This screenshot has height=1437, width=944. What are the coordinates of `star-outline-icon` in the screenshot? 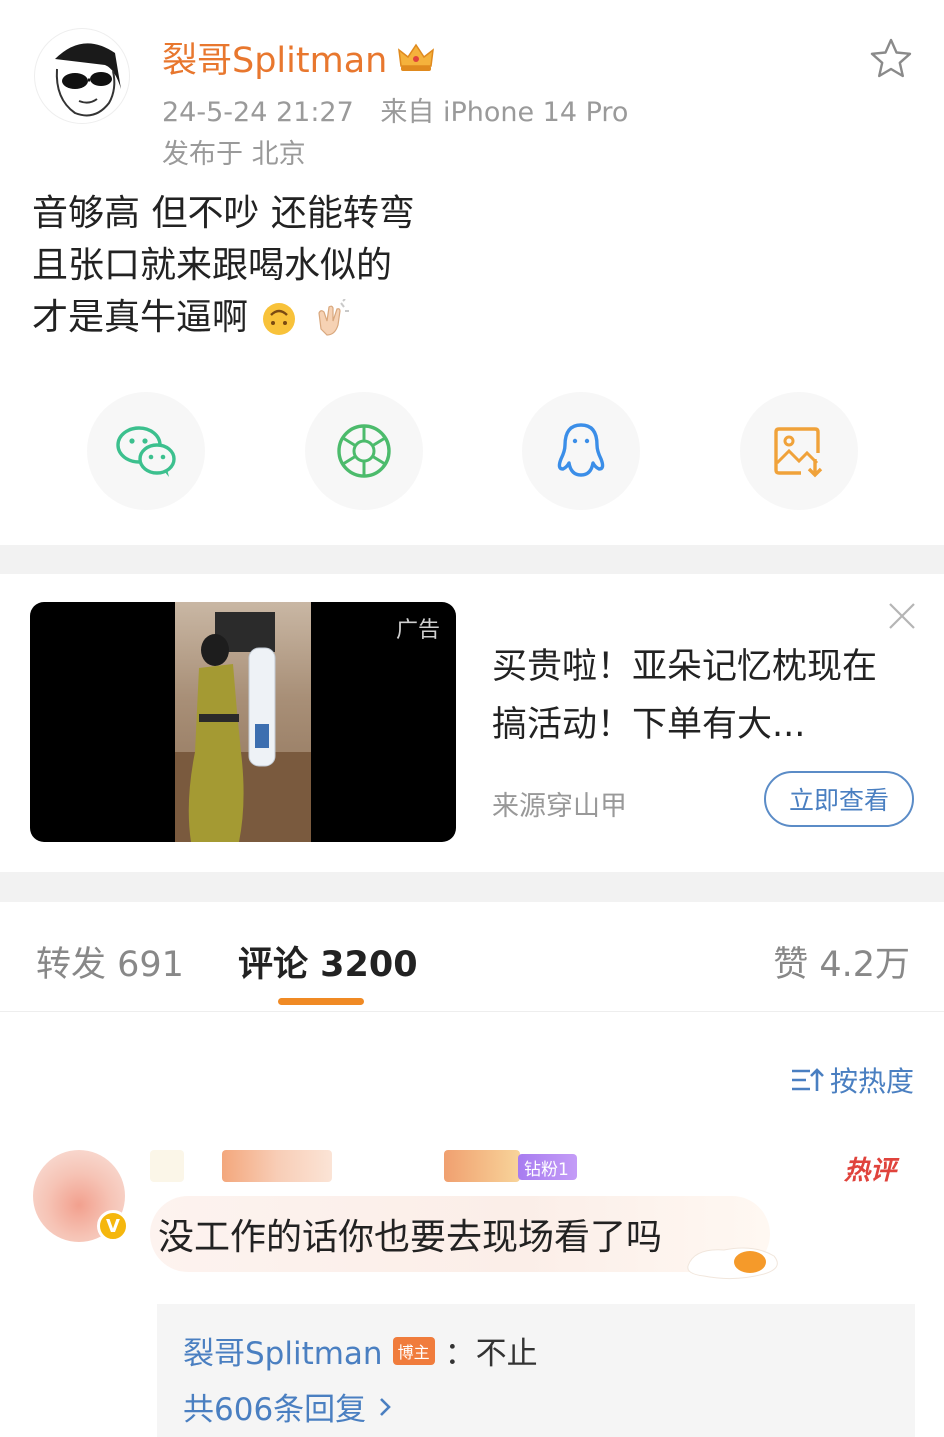 It's located at (891, 59).